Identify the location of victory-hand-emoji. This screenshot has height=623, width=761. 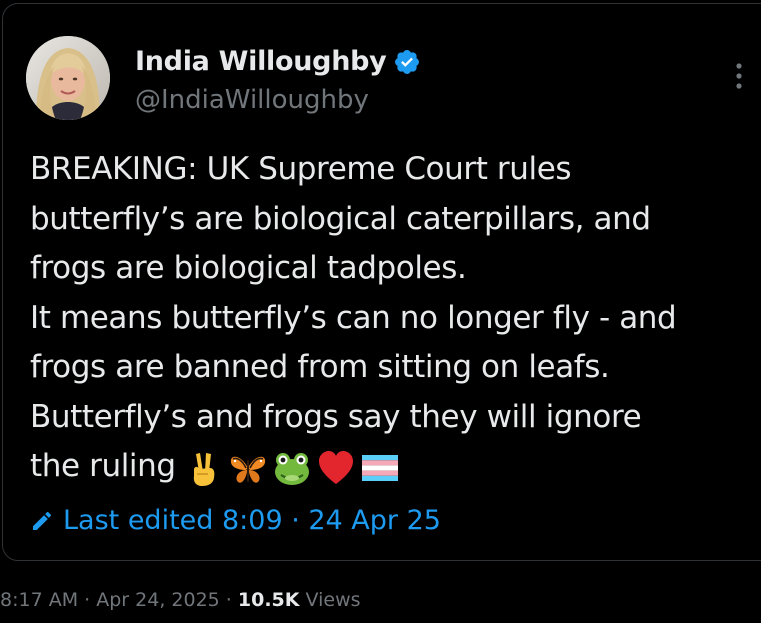
(204, 468).